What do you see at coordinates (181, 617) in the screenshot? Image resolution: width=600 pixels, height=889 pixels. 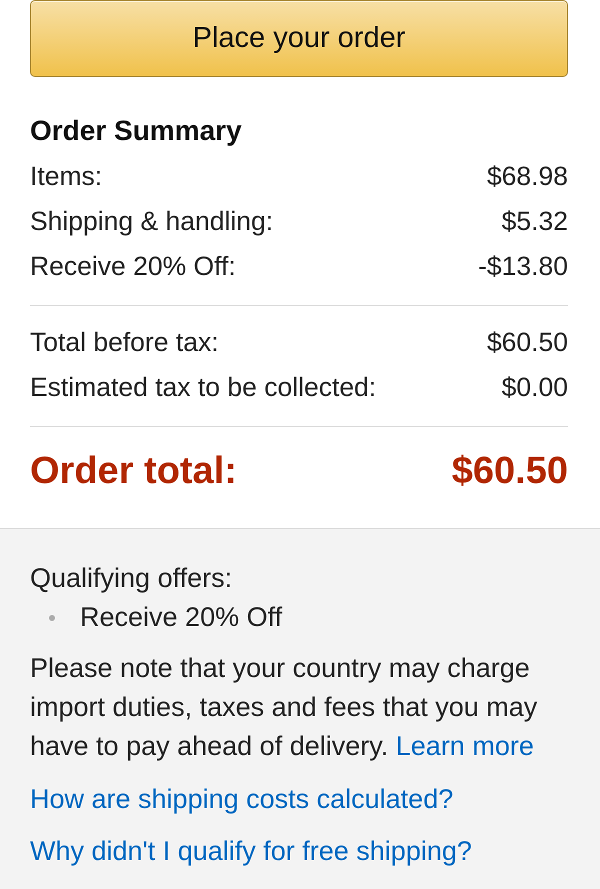 I see `offer-item: Receive 20% Off` at bounding box center [181, 617].